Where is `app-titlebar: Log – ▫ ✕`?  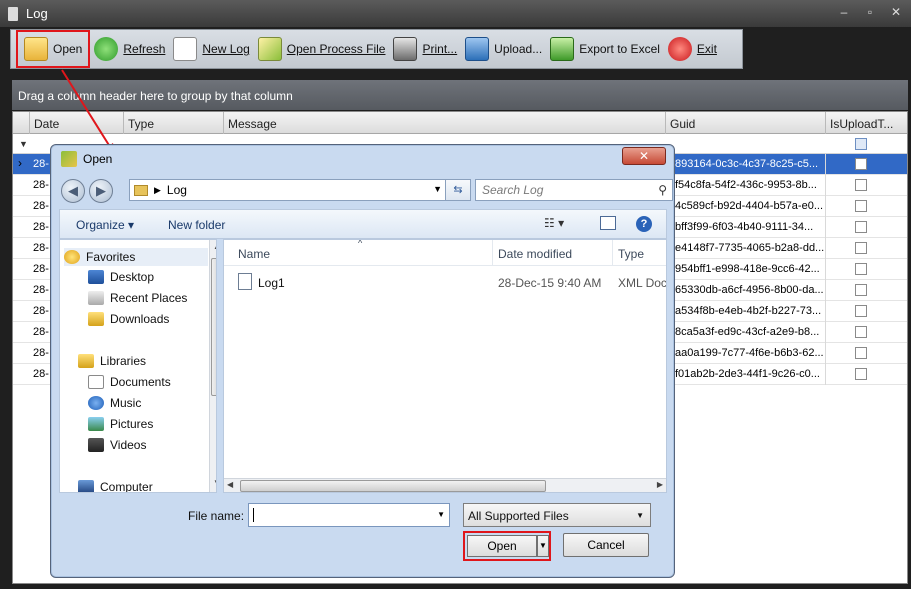
app-titlebar: Log – ▫ ✕ is located at coordinates (455, 13).